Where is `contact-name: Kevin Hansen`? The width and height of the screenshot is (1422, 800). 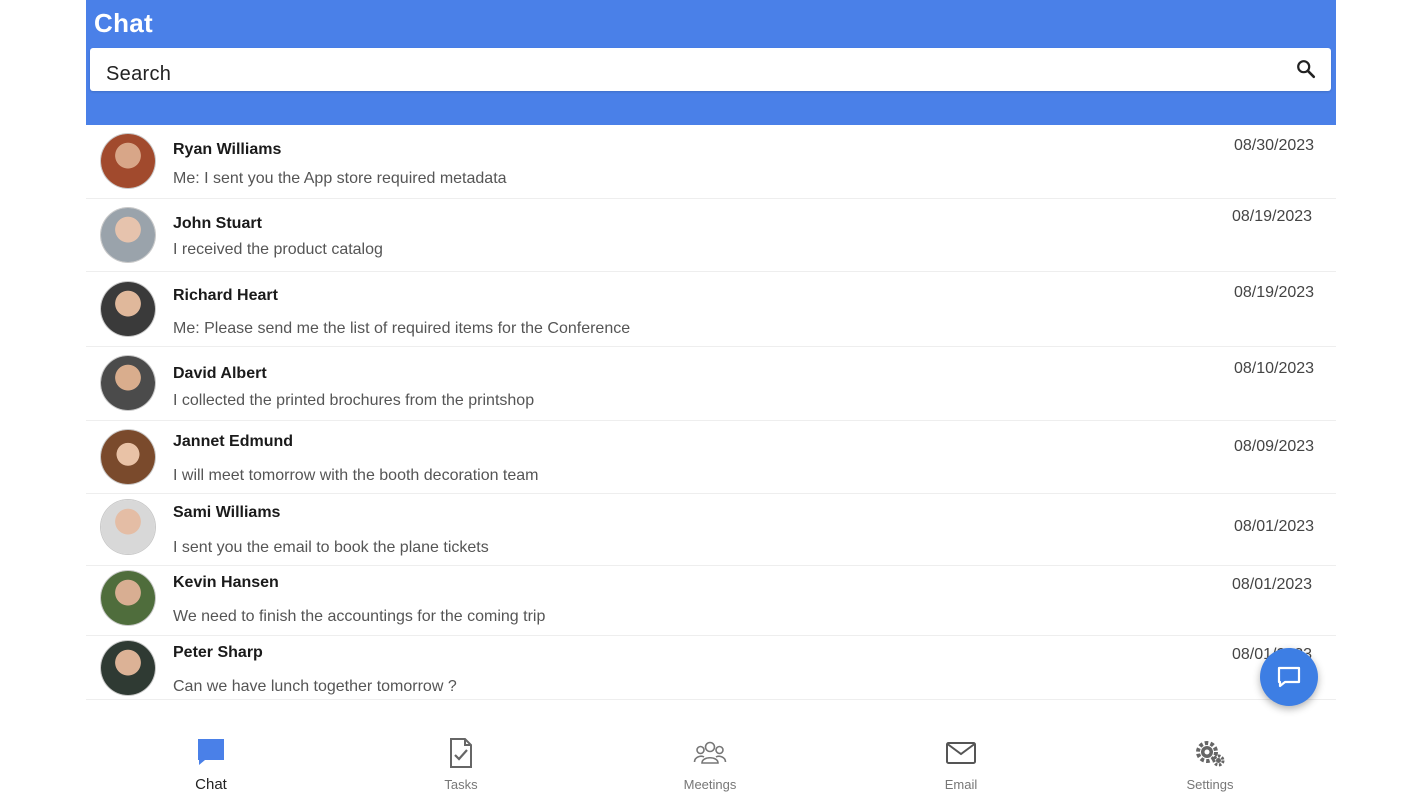 contact-name: Kevin Hansen is located at coordinates (226, 582).